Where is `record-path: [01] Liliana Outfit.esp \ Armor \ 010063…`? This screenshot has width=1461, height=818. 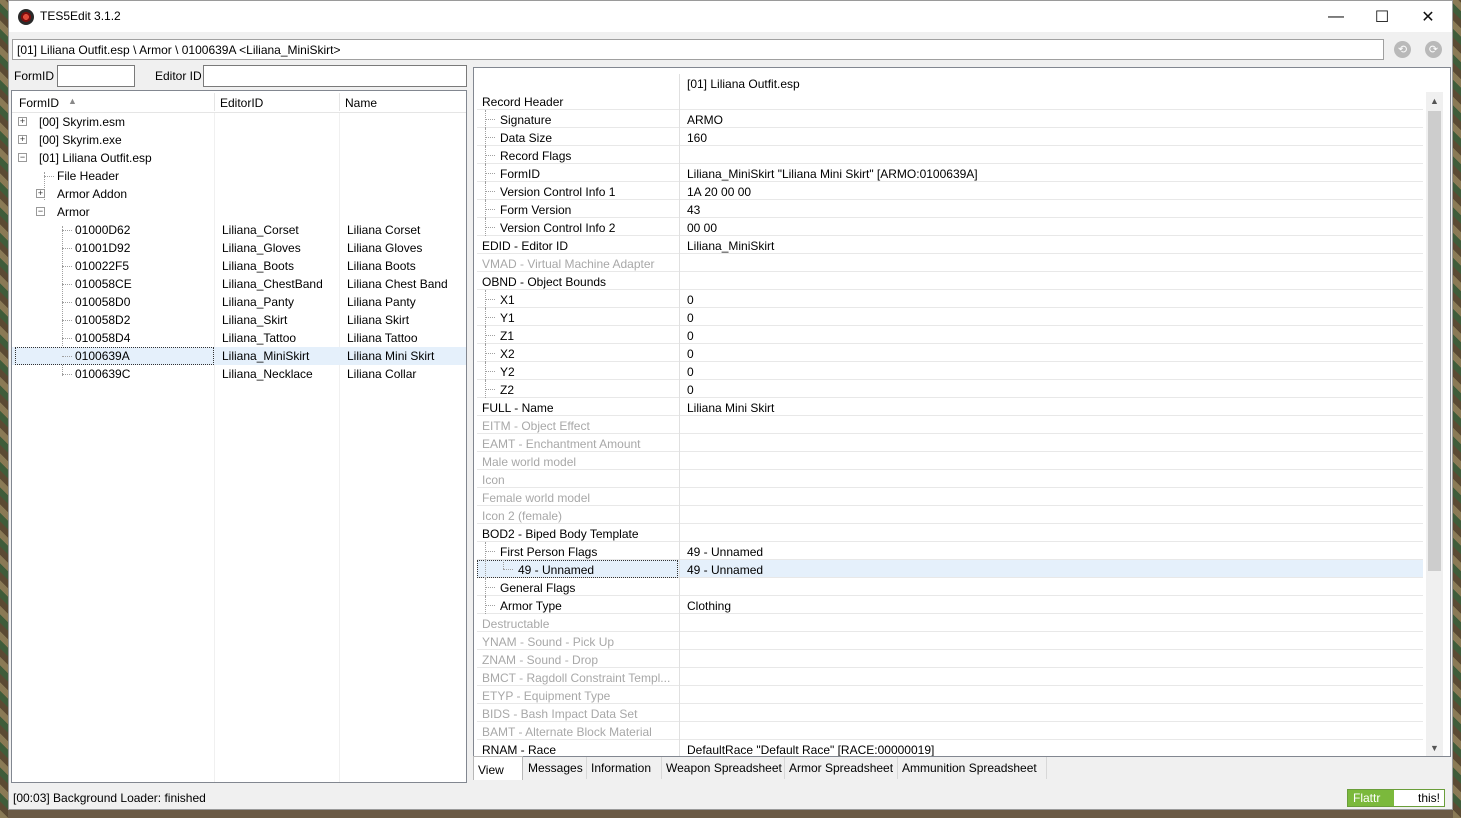
record-path: [01] Liliana Outfit.esp \ Armor \ 010063… is located at coordinates (698, 49).